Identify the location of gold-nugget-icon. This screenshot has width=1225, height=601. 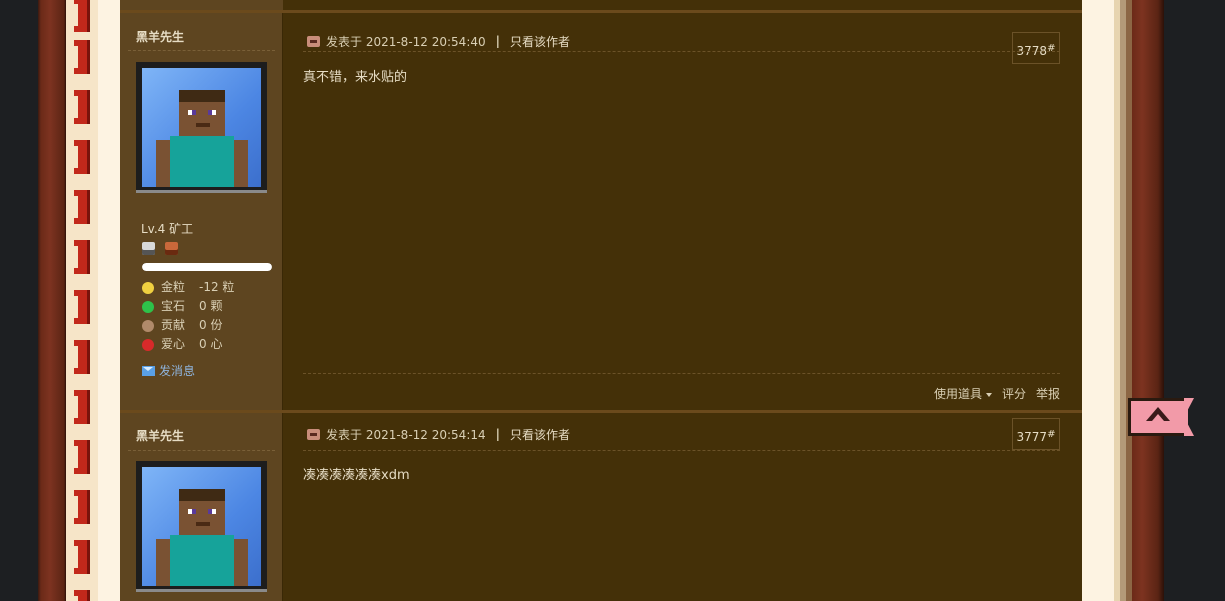
(148, 287).